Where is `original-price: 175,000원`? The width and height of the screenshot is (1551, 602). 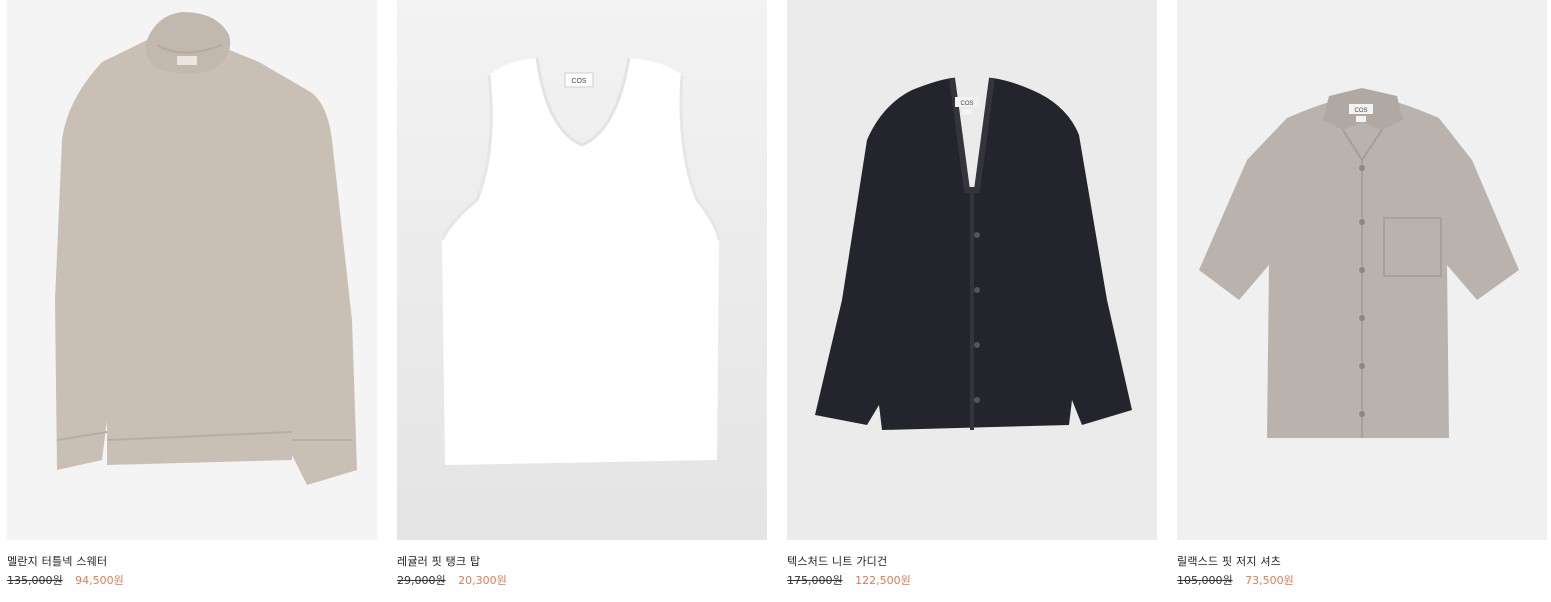
original-price: 175,000원 is located at coordinates (815, 580).